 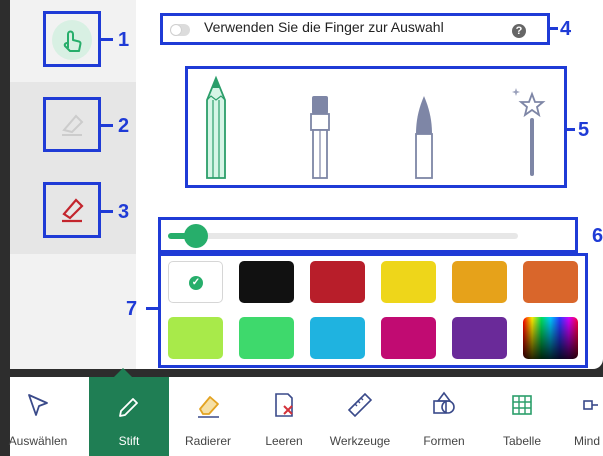 I want to click on help-icon: ?, so click(x=519, y=31).